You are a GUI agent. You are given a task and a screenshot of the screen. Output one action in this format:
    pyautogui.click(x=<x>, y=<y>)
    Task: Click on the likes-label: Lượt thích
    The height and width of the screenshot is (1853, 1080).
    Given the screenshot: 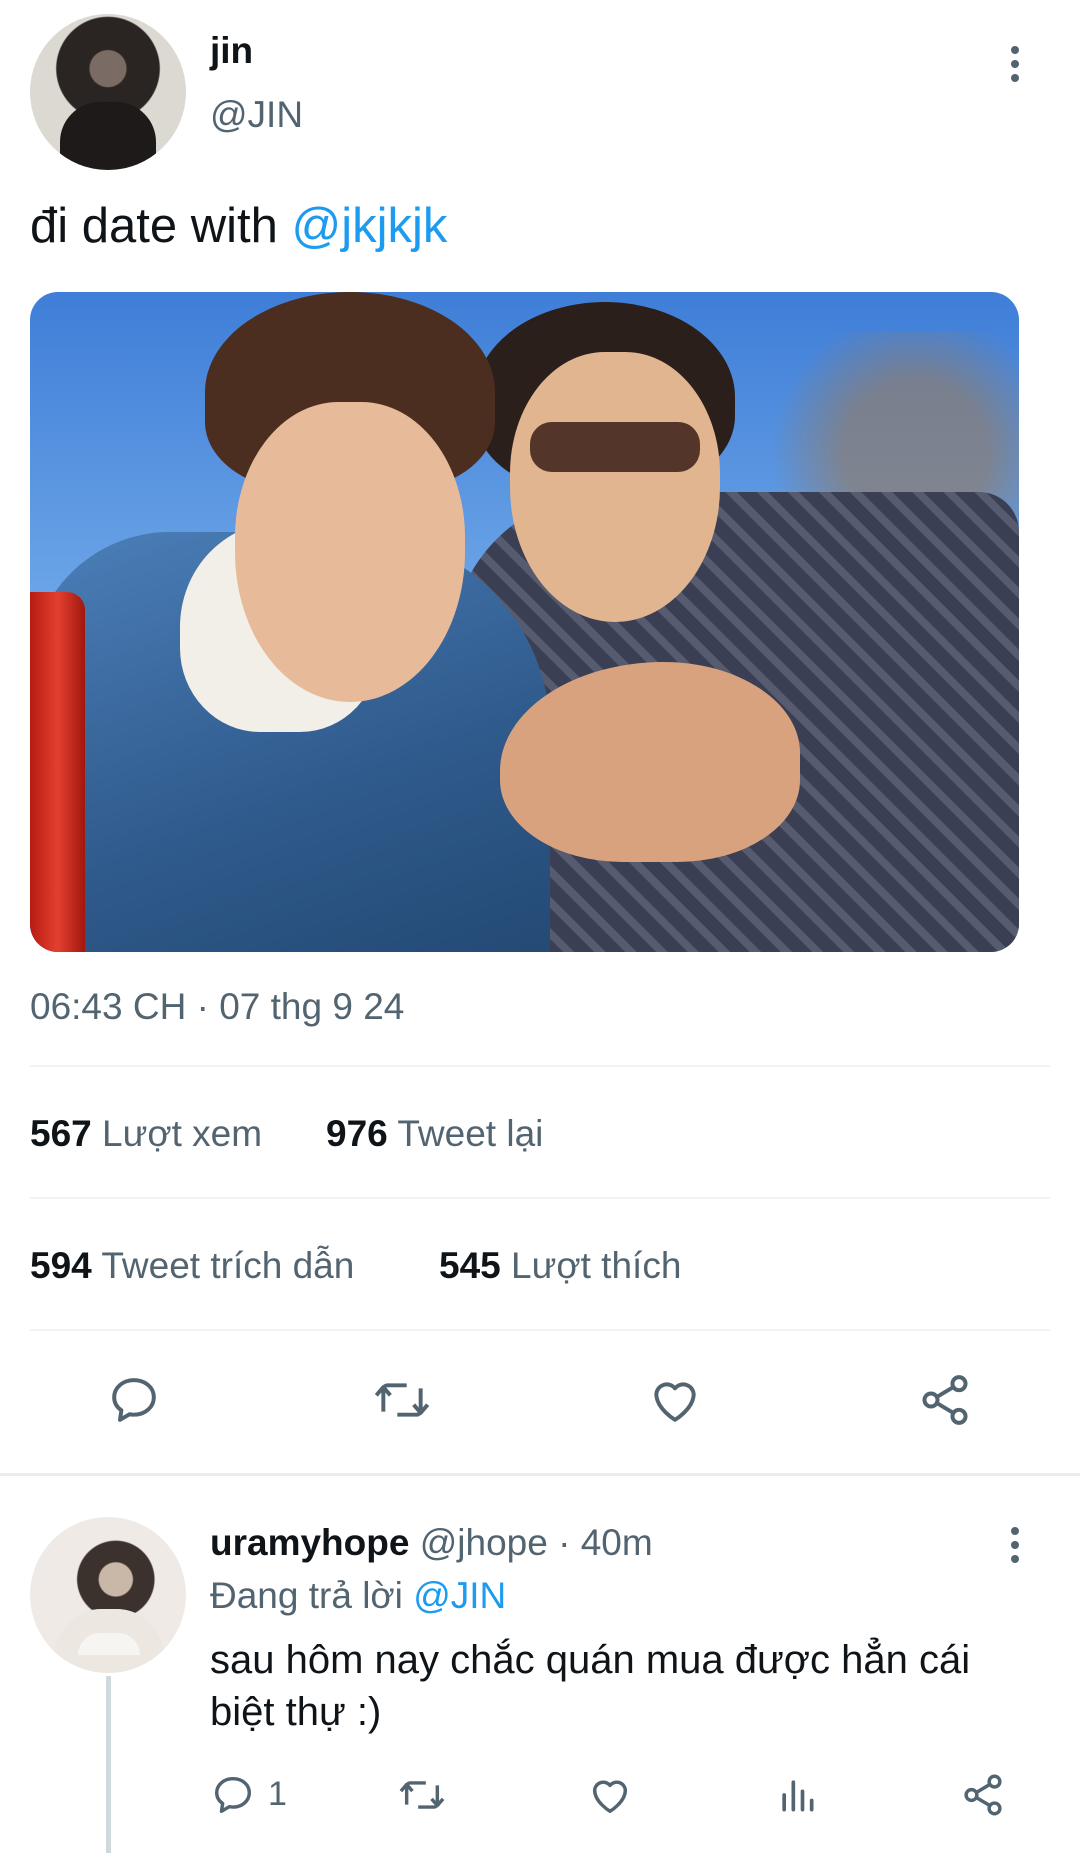 What is the action you would take?
    pyautogui.click(x=596, y=1265)
    